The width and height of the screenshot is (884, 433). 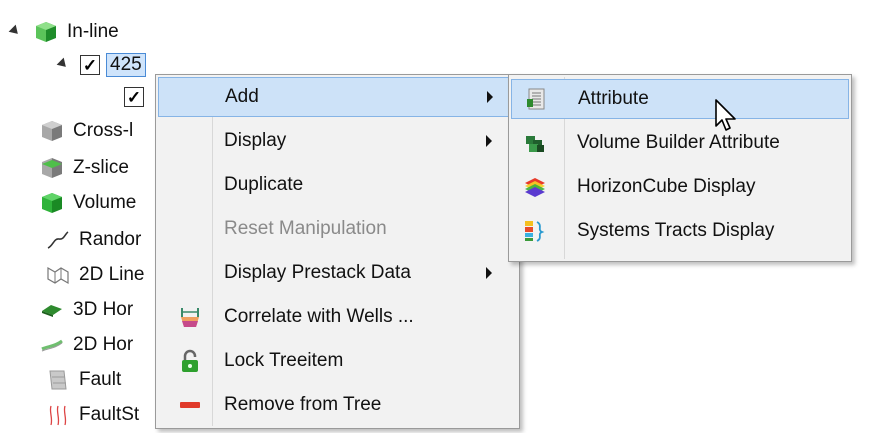 I want to click on tree-item-2d-line: 2D Line, so click(x=95, y=275).